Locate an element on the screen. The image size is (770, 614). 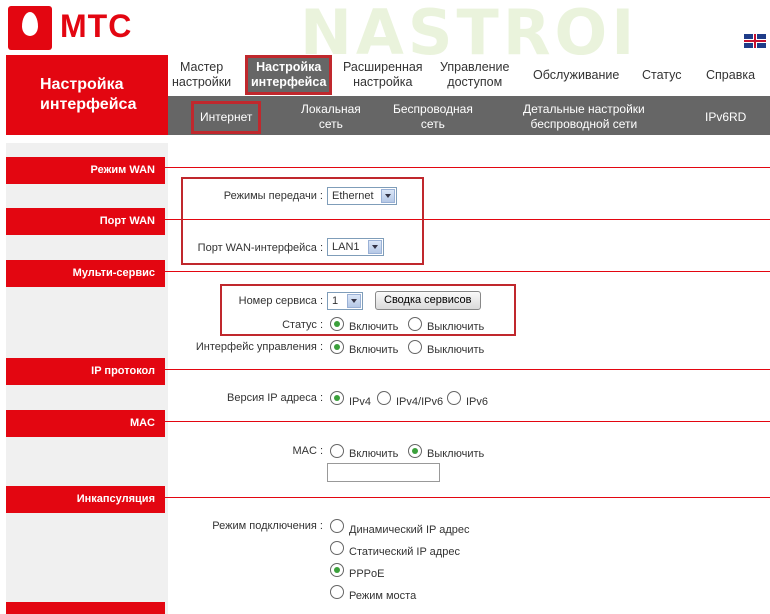
pppoe-text: PPPoE is located at coordinates (367, 574).